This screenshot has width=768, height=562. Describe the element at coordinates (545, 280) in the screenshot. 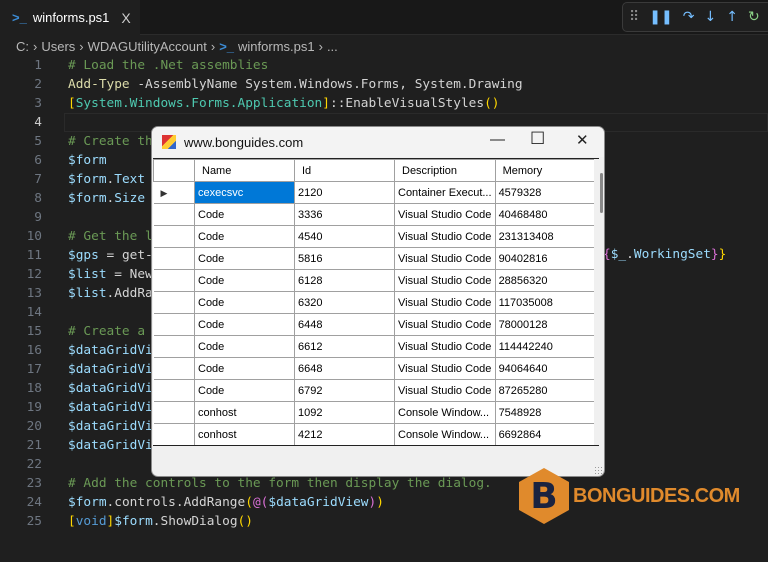

I see `table-cell: 28856320` at that location.